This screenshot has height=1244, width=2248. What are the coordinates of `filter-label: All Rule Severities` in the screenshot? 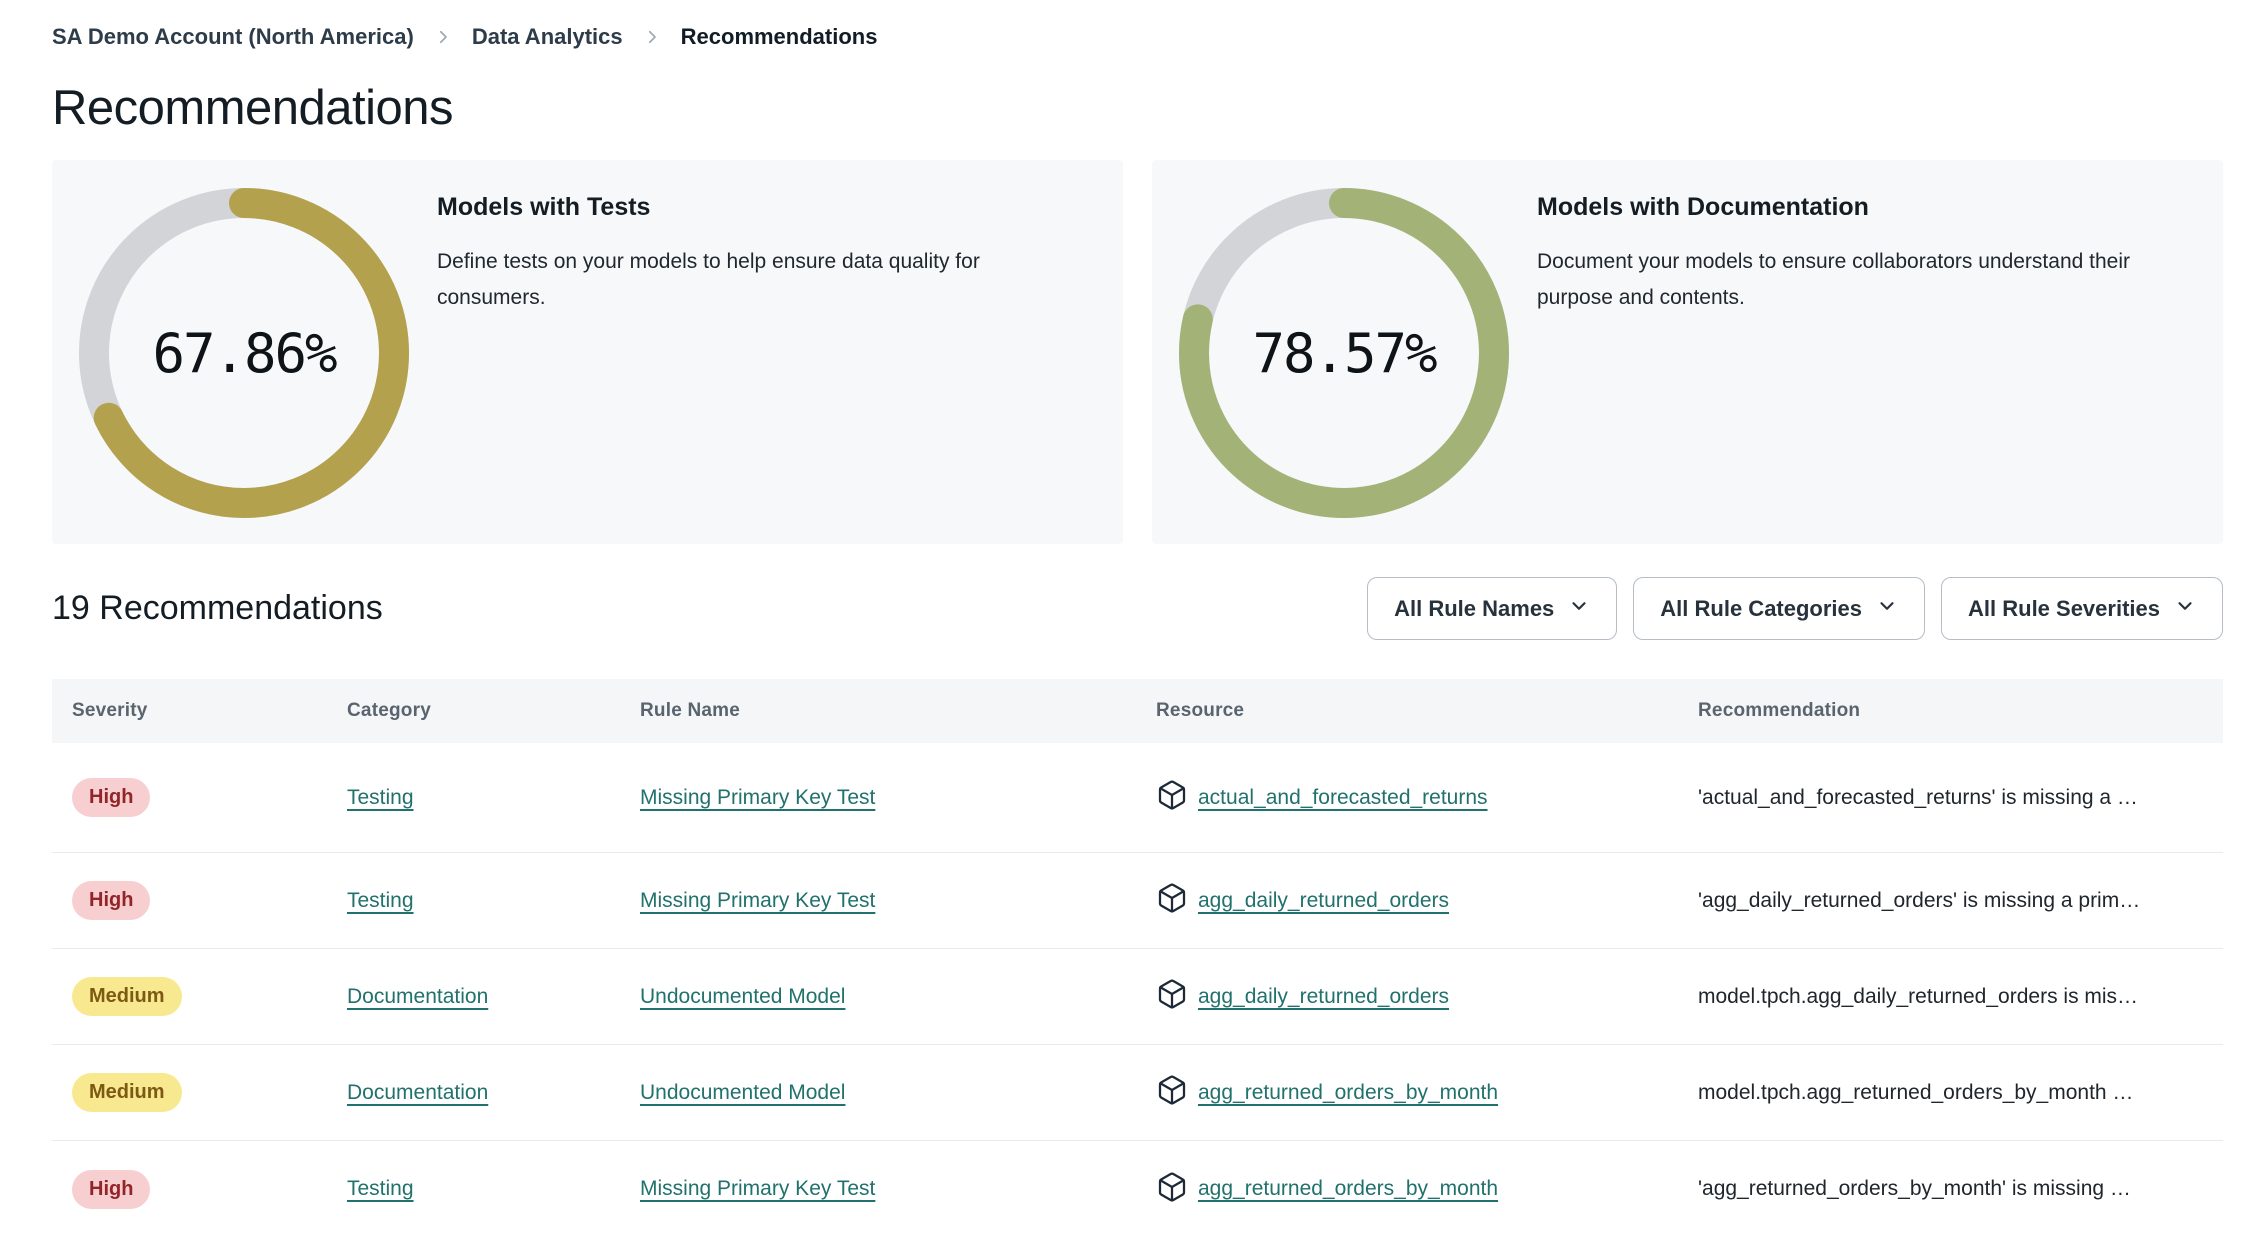 It's located at (2064, 608).